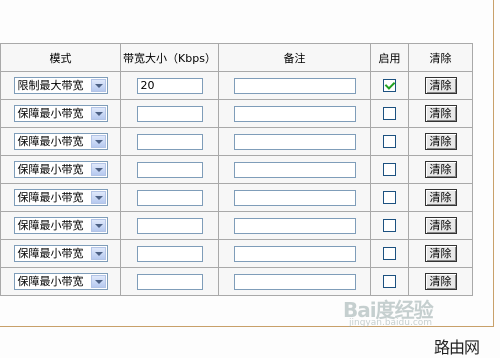  What do you see at coordinates (398, 314) in the screenshot?
I see `baidu-jingyan-watermark: Bai度经验 jingyan.baidu.com` at bounding box center [398, 314].